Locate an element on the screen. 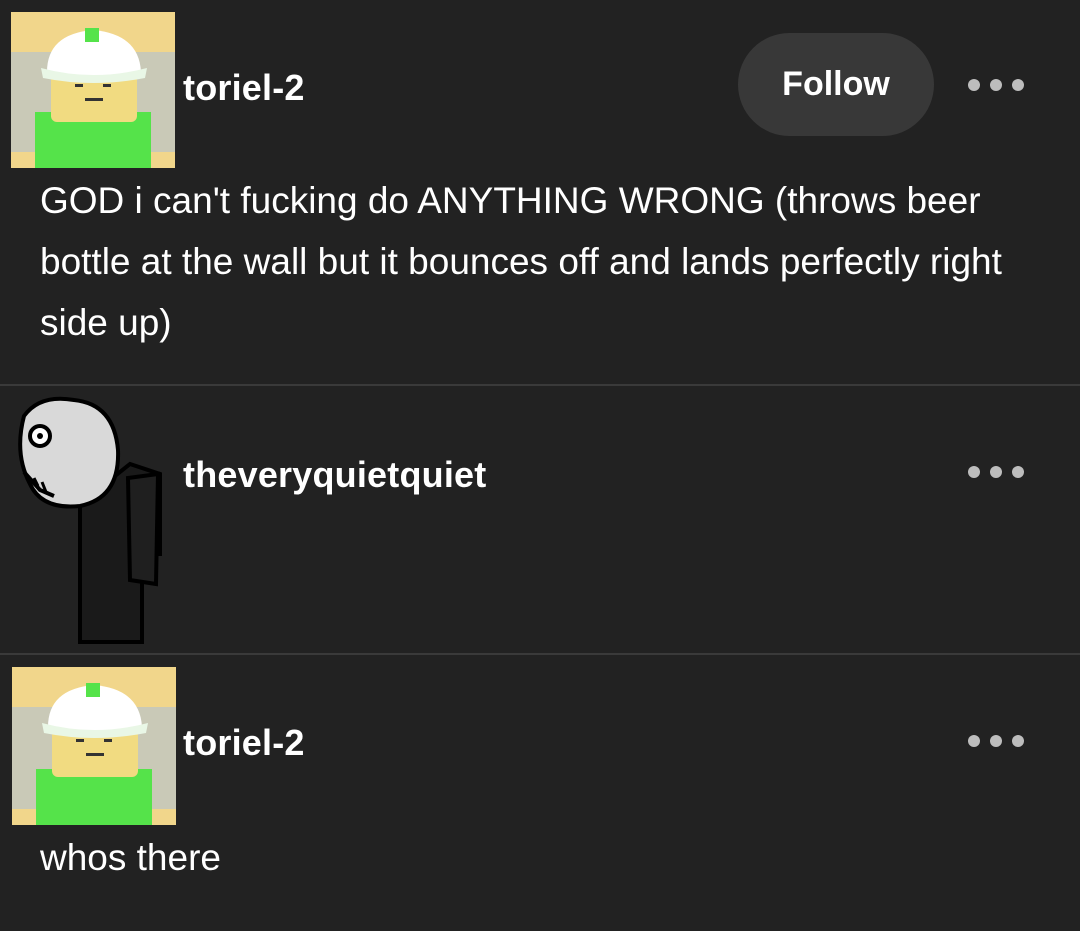 This screenshot has height=931, width=1080. avatar-theveryquietquiet is located at coordinates (90, 520).